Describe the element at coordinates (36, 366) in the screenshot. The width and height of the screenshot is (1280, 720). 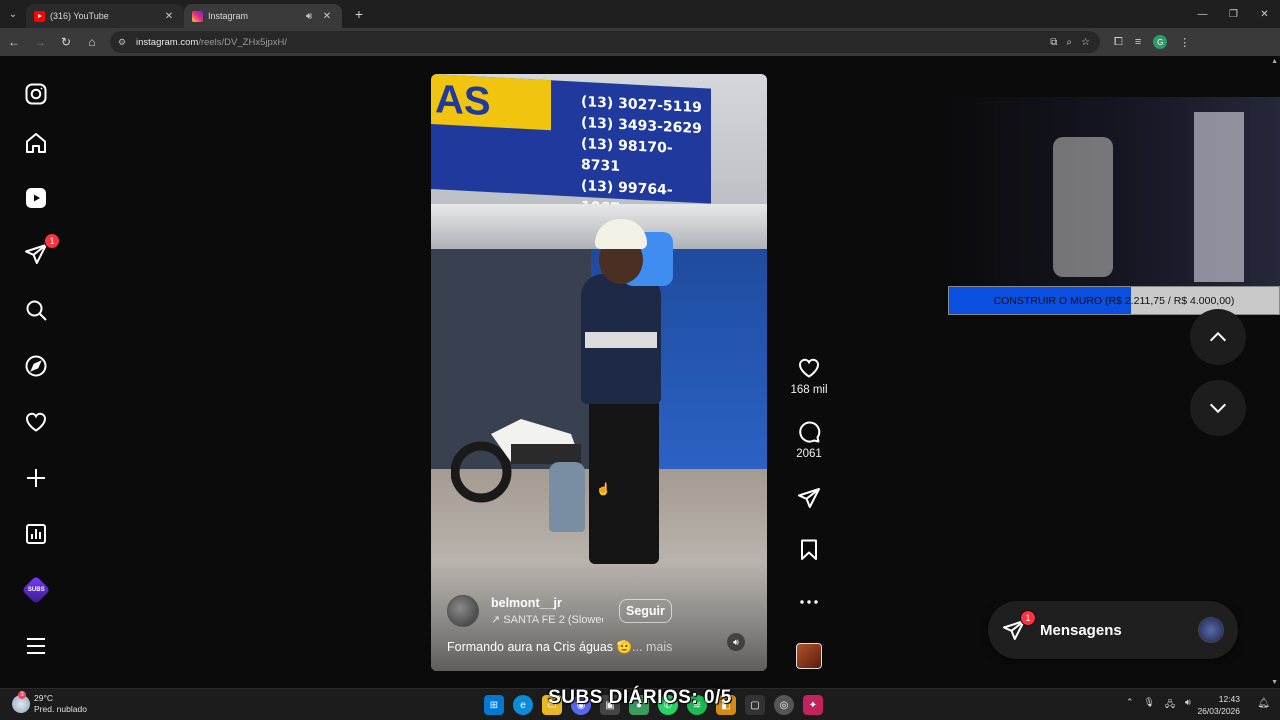
I see `compass-icon` at that location.